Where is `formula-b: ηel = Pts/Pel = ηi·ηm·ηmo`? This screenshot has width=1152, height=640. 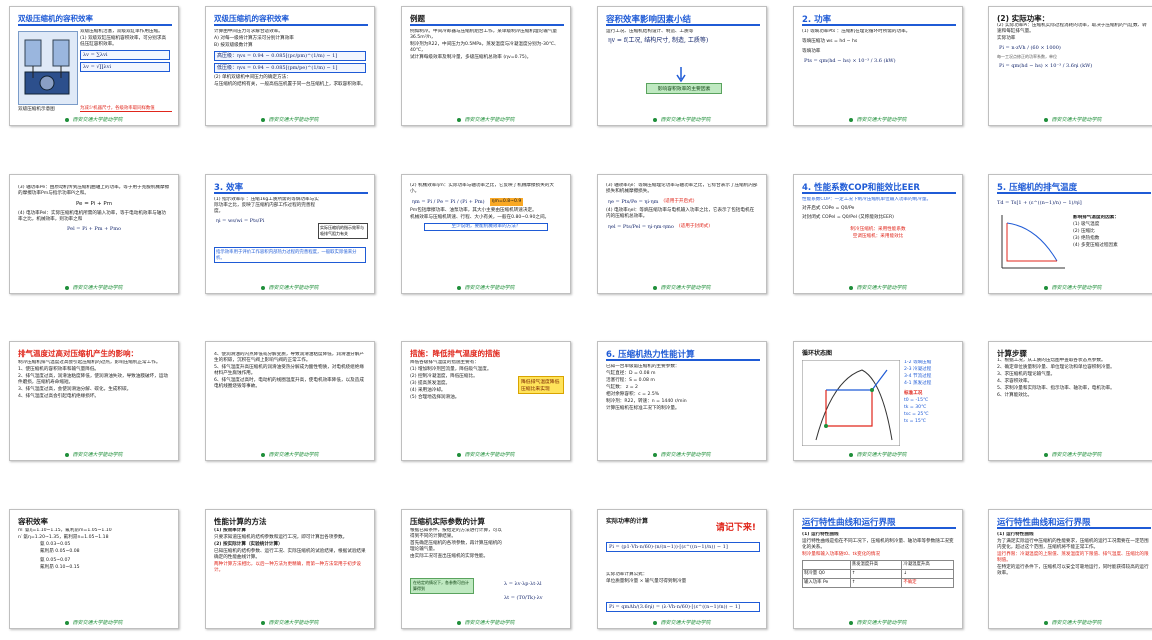 formula-b: ηel = Pts/Pel = ηi·ηm·ηmo is located at coordinates (641, 227).